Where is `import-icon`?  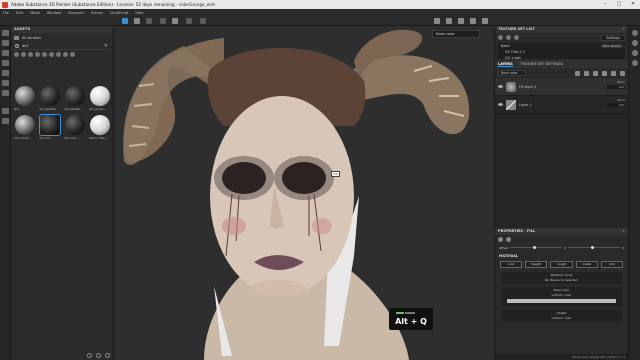
import-icon is located at coordinates (89, 355).